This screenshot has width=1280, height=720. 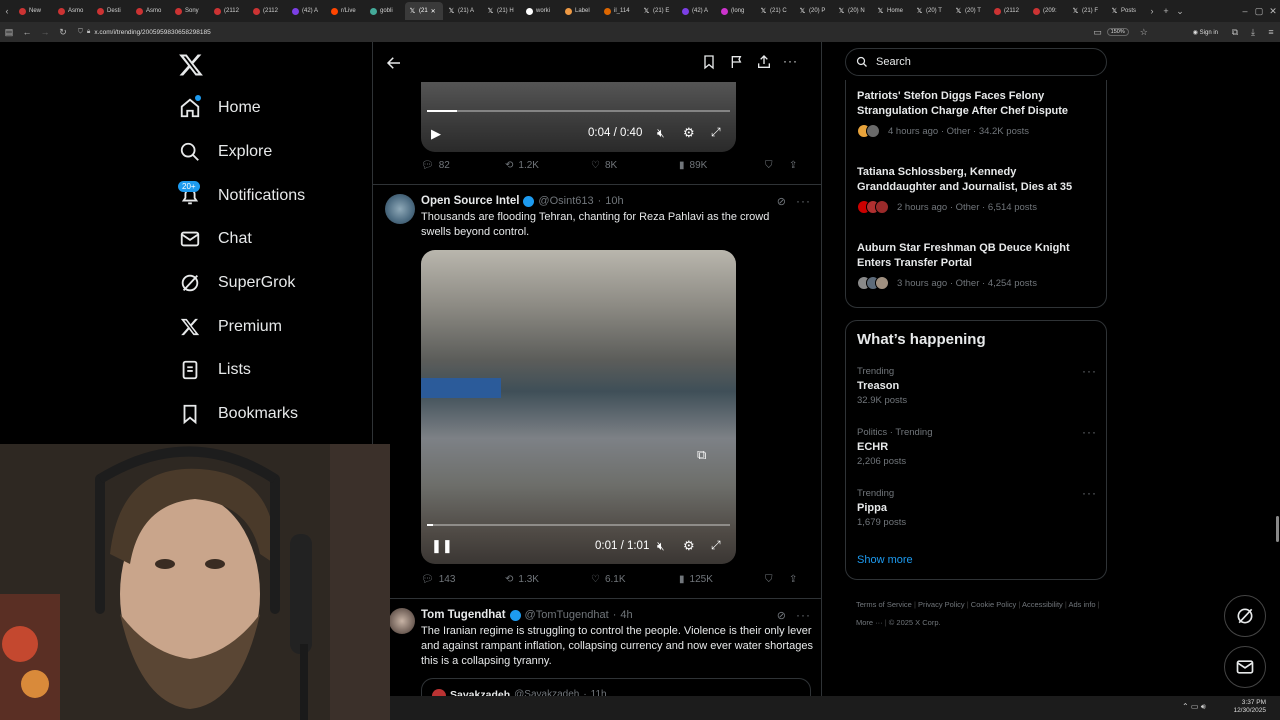 I want to click on messages-fab-button, so click(x=1245, y=667).